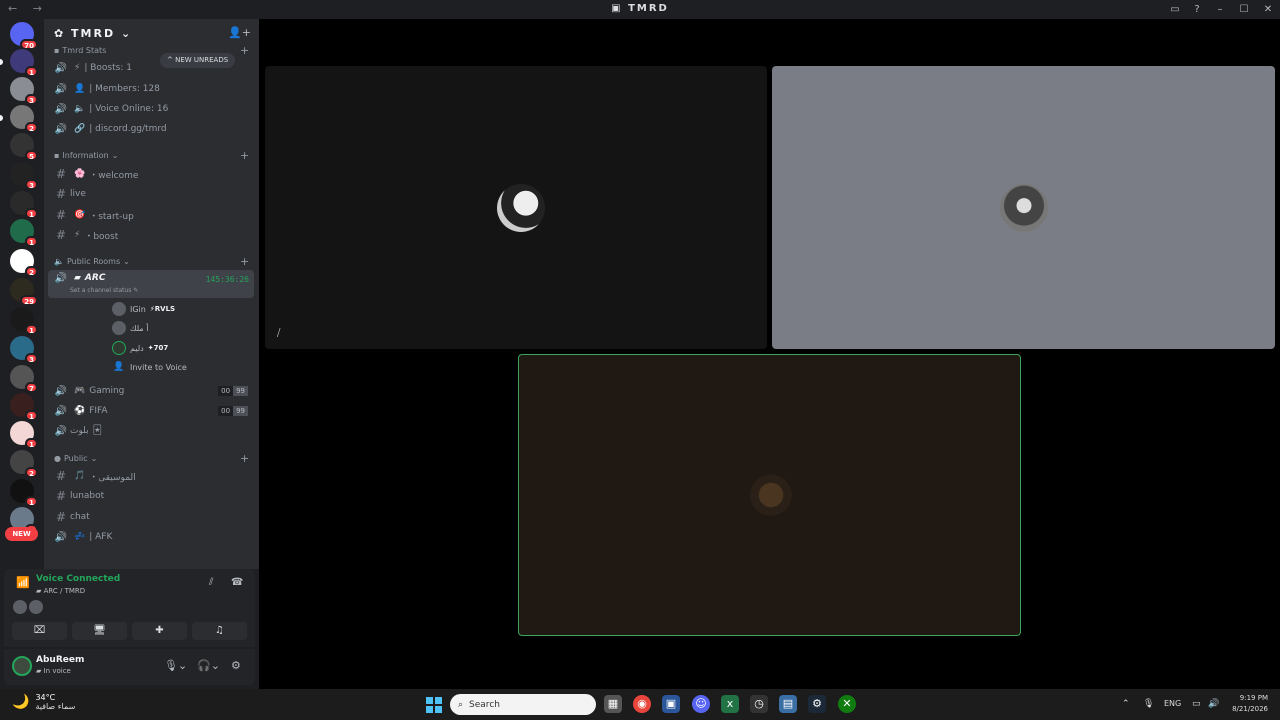 This screenshot has width=1280, height=720. What do you see at coordinates (1196, 704) in the screenshot?
I see `network-icon: ▭` at bounding box center [1196, 704].